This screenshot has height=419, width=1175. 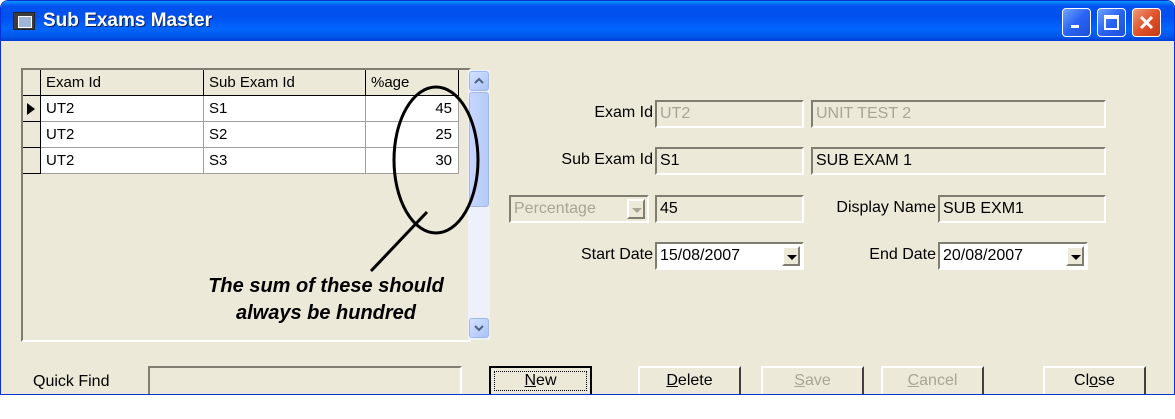 What do you see at coordinates (616, 254) in the screenshot?
I see `start-date-label: Start Date` at bounding box center [616, 254].